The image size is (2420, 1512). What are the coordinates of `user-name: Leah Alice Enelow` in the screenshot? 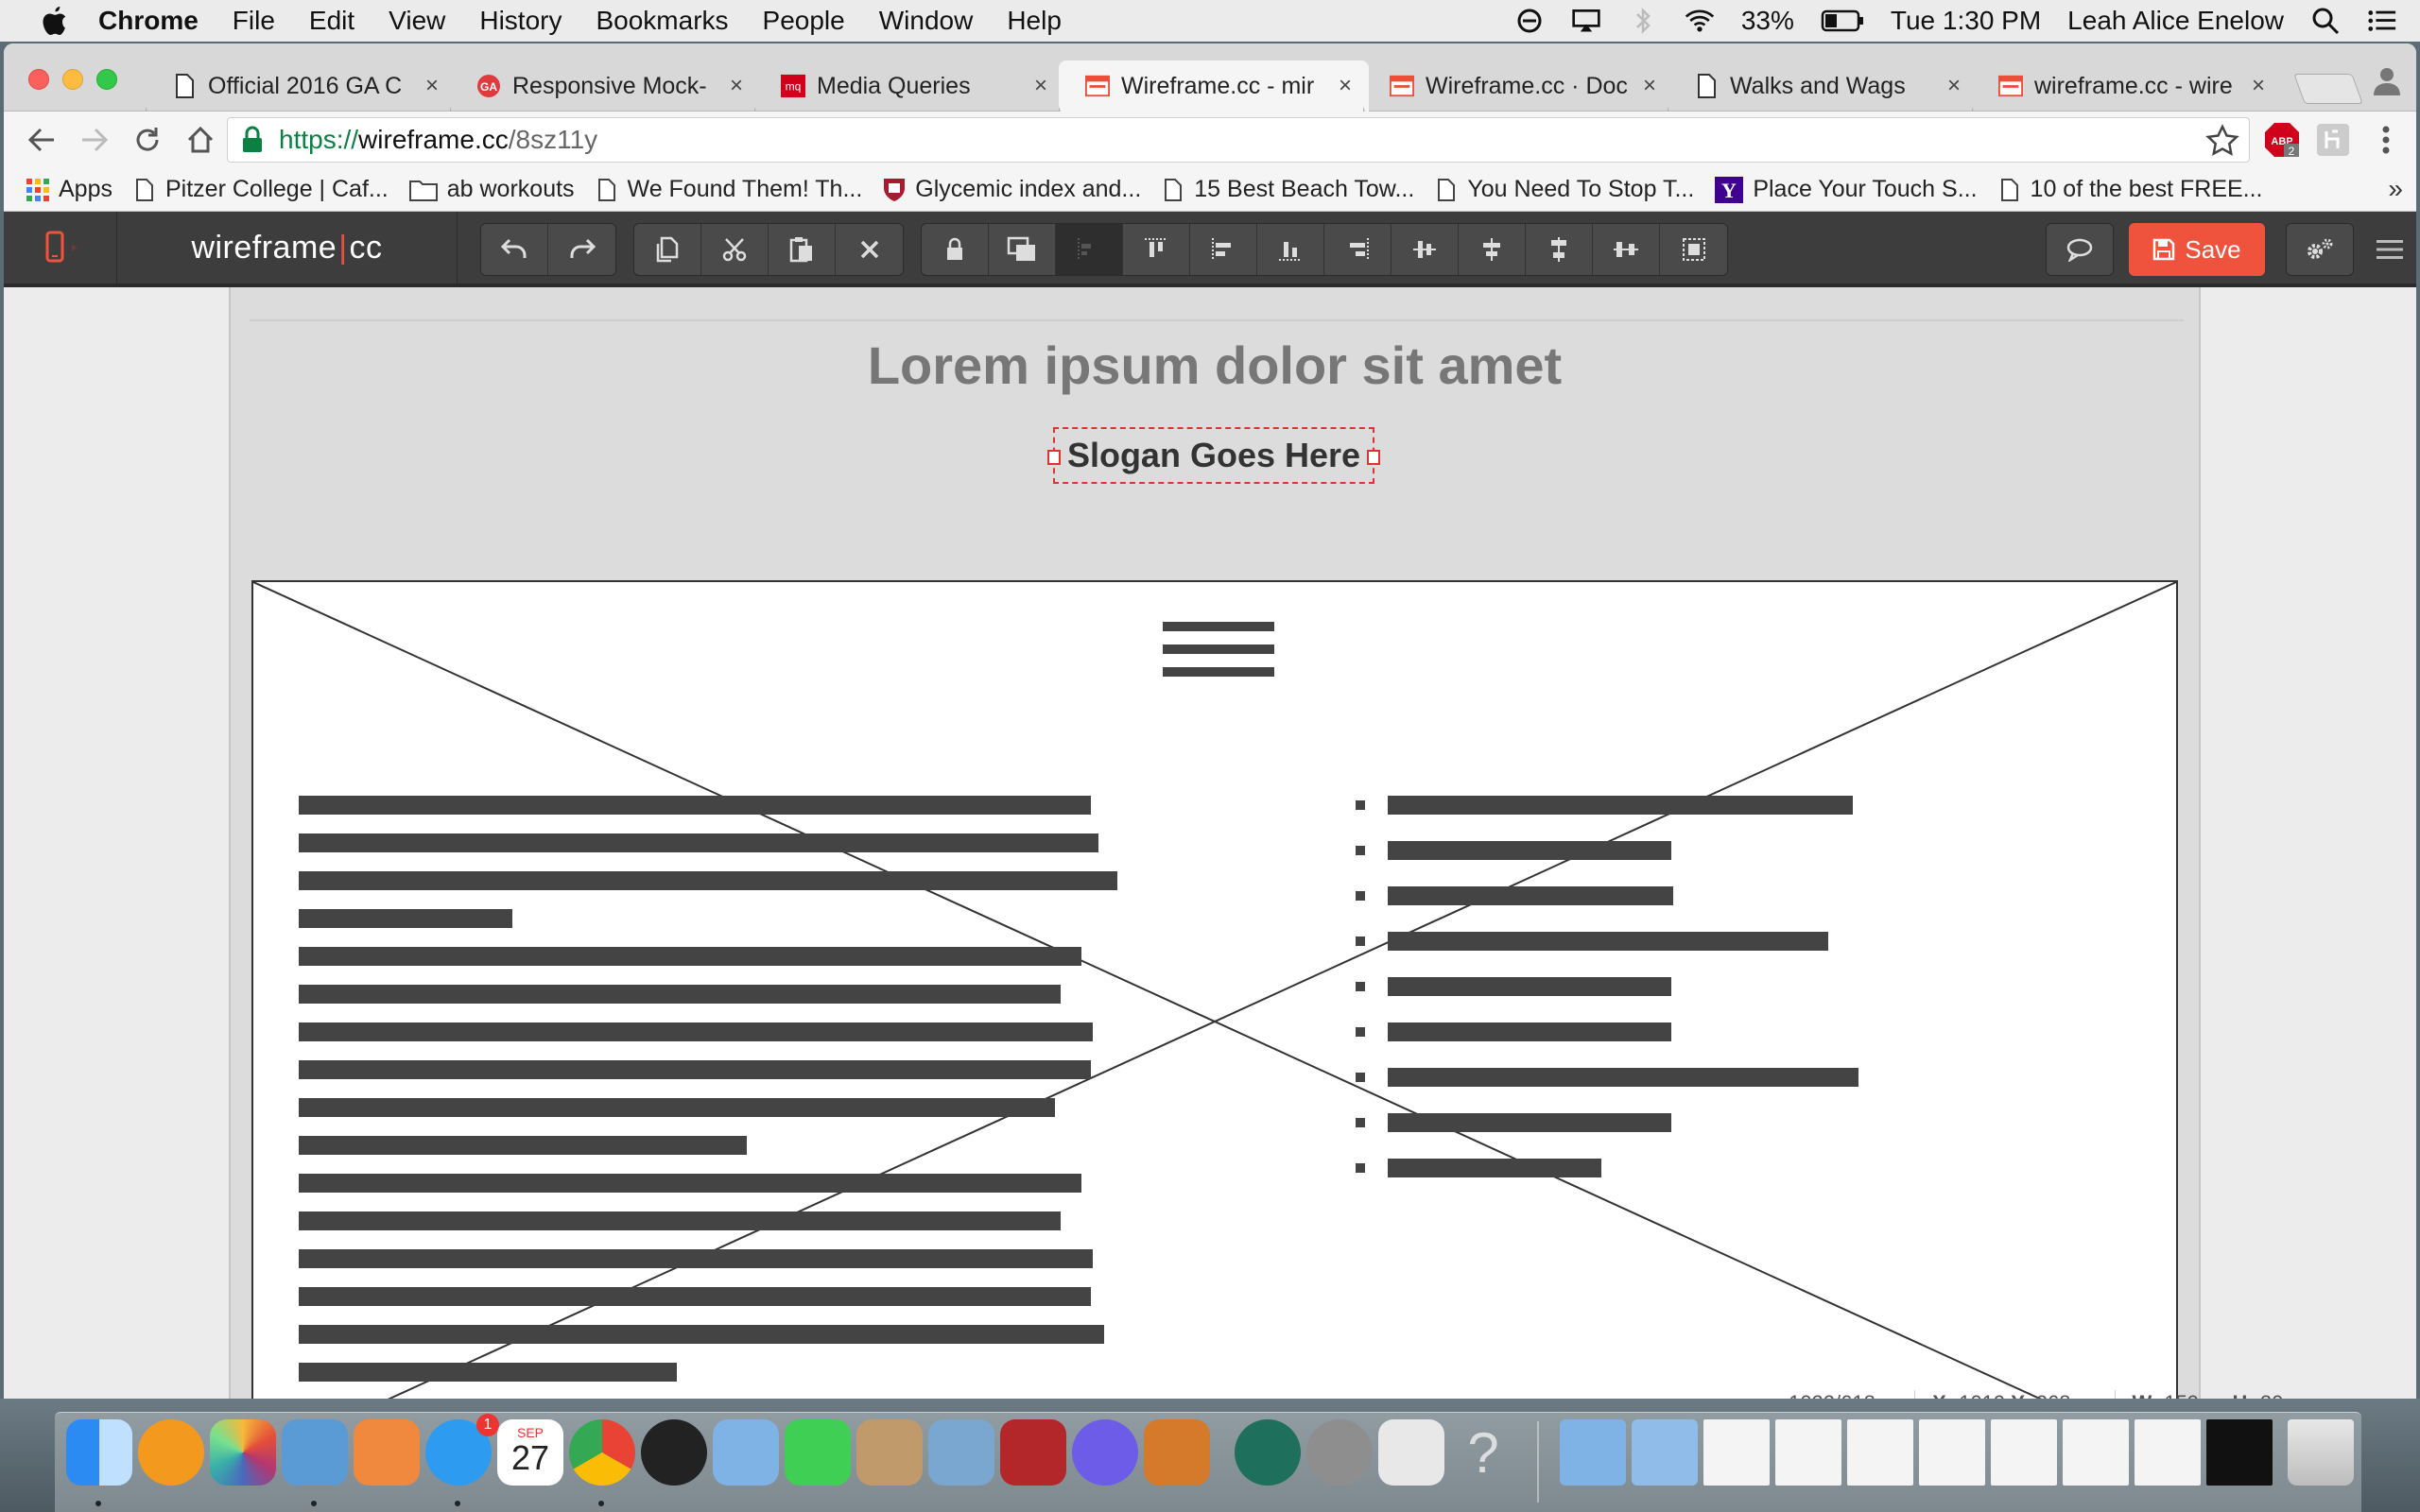 It's located at (2175, 21).